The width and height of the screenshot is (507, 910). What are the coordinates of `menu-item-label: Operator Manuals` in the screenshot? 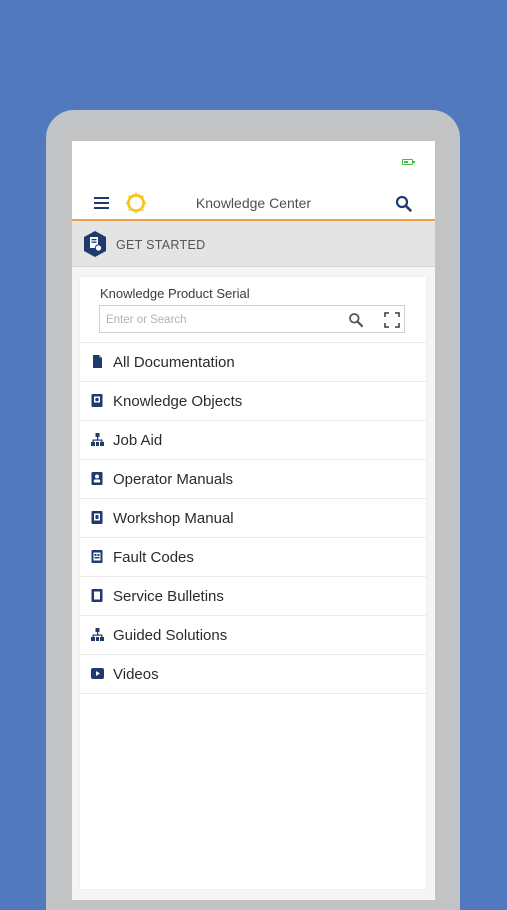 It's located at (173, 479).